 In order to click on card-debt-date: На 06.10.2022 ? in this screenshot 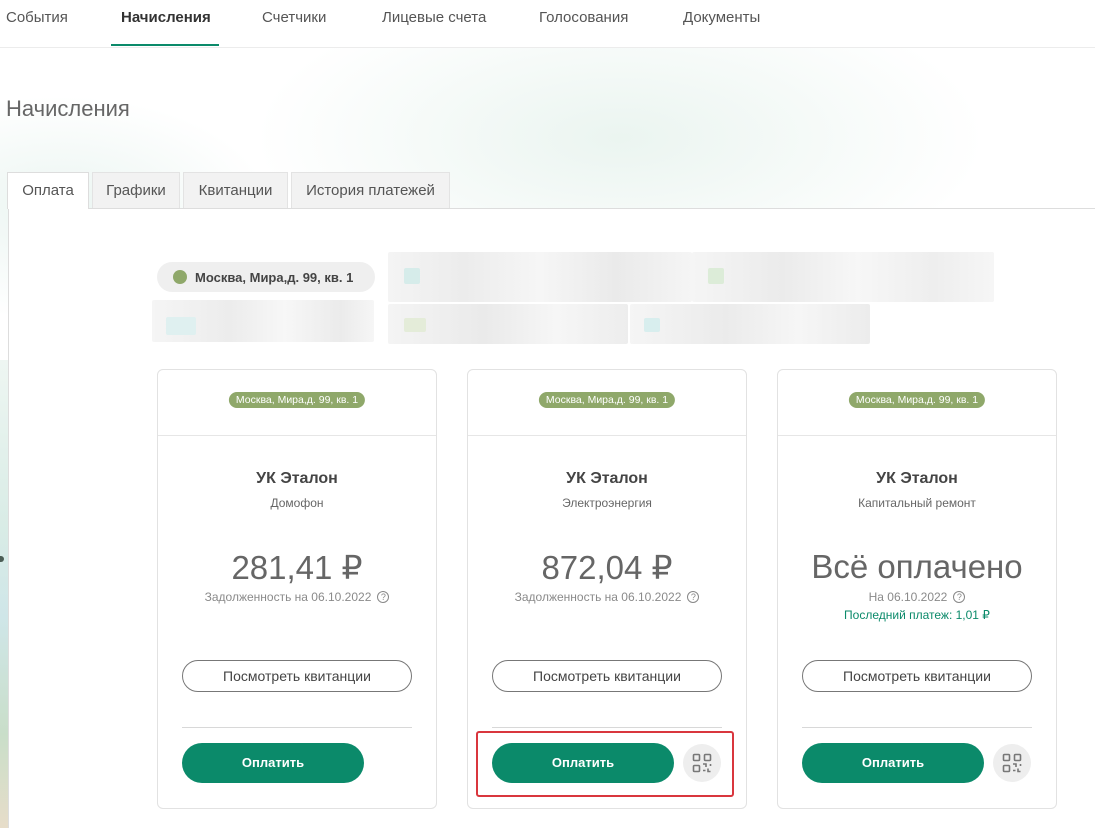, I will do `click(917, 597)`.